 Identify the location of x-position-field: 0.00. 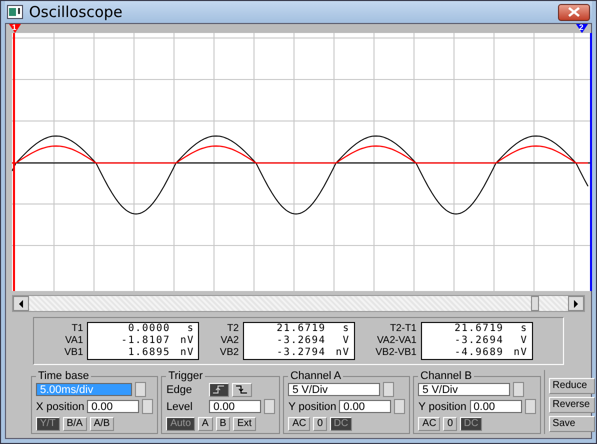
(113, 406).